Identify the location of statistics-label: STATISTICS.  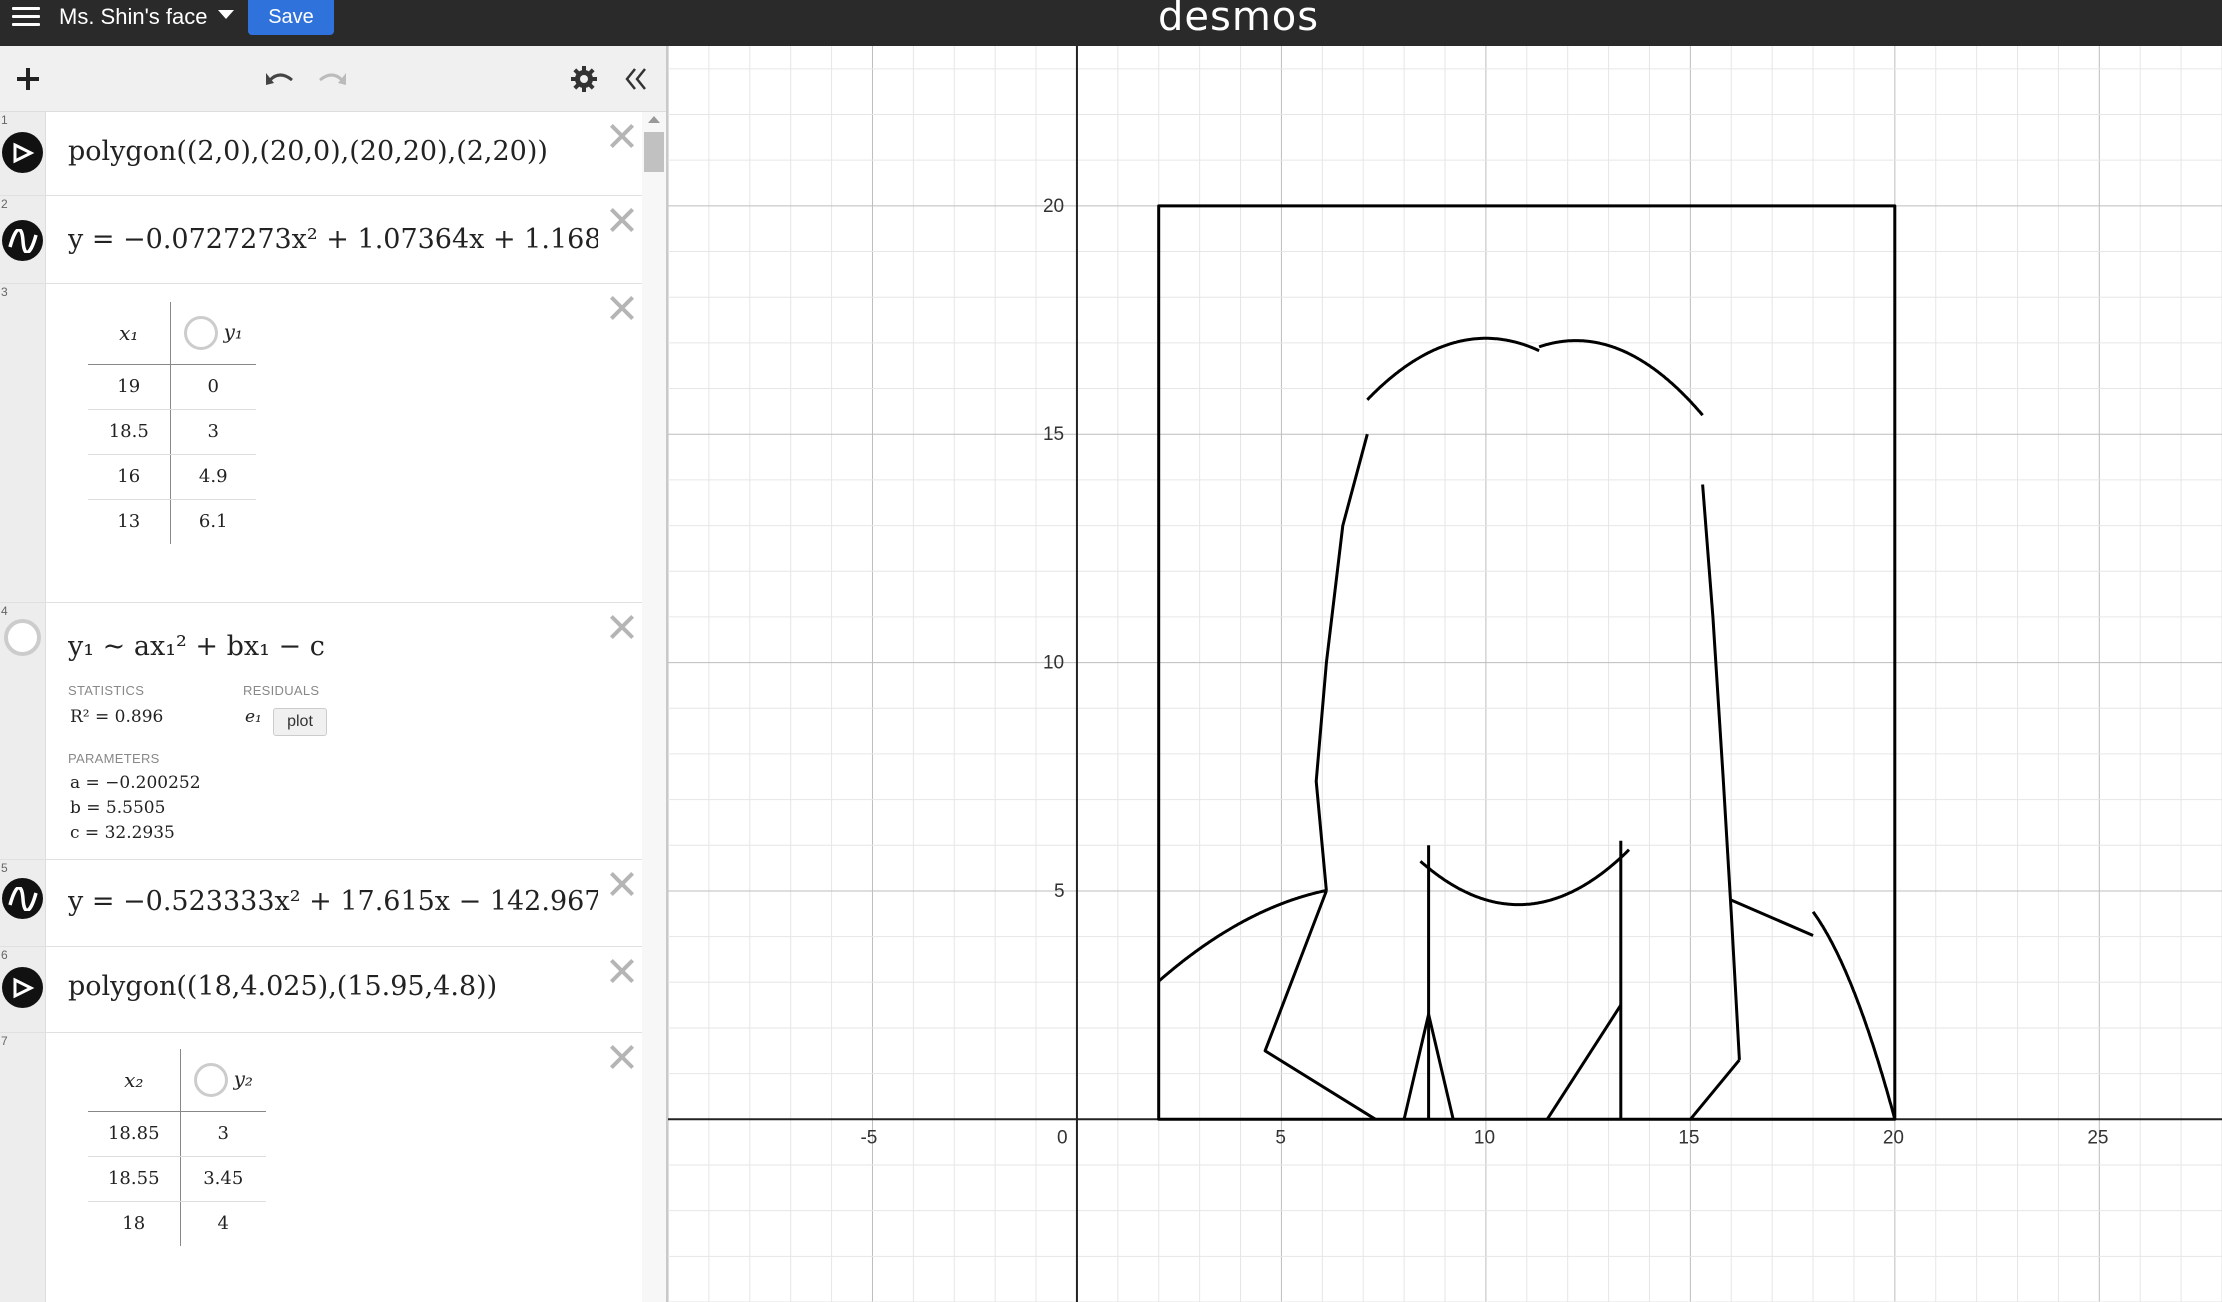
(106, 690).